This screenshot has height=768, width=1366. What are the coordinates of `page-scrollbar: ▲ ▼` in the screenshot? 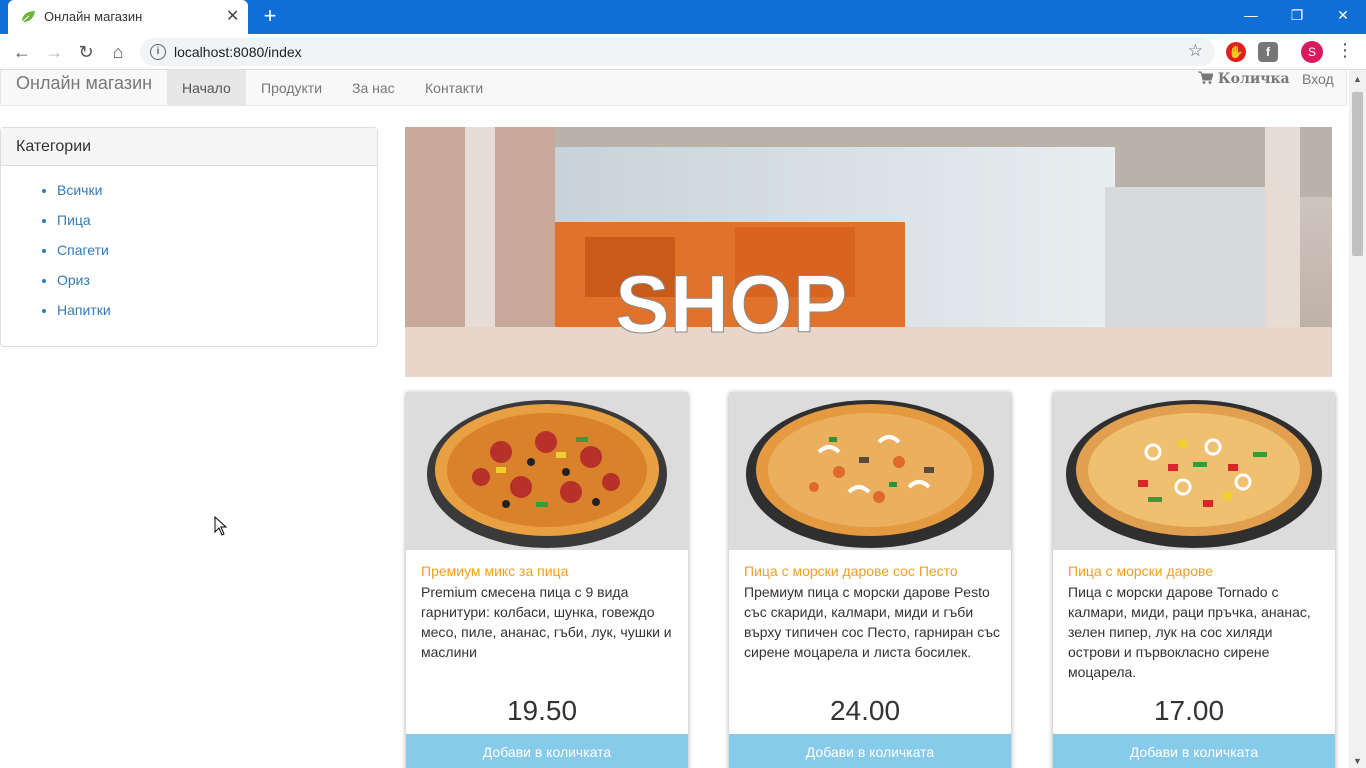 It's located at (1357, 419).